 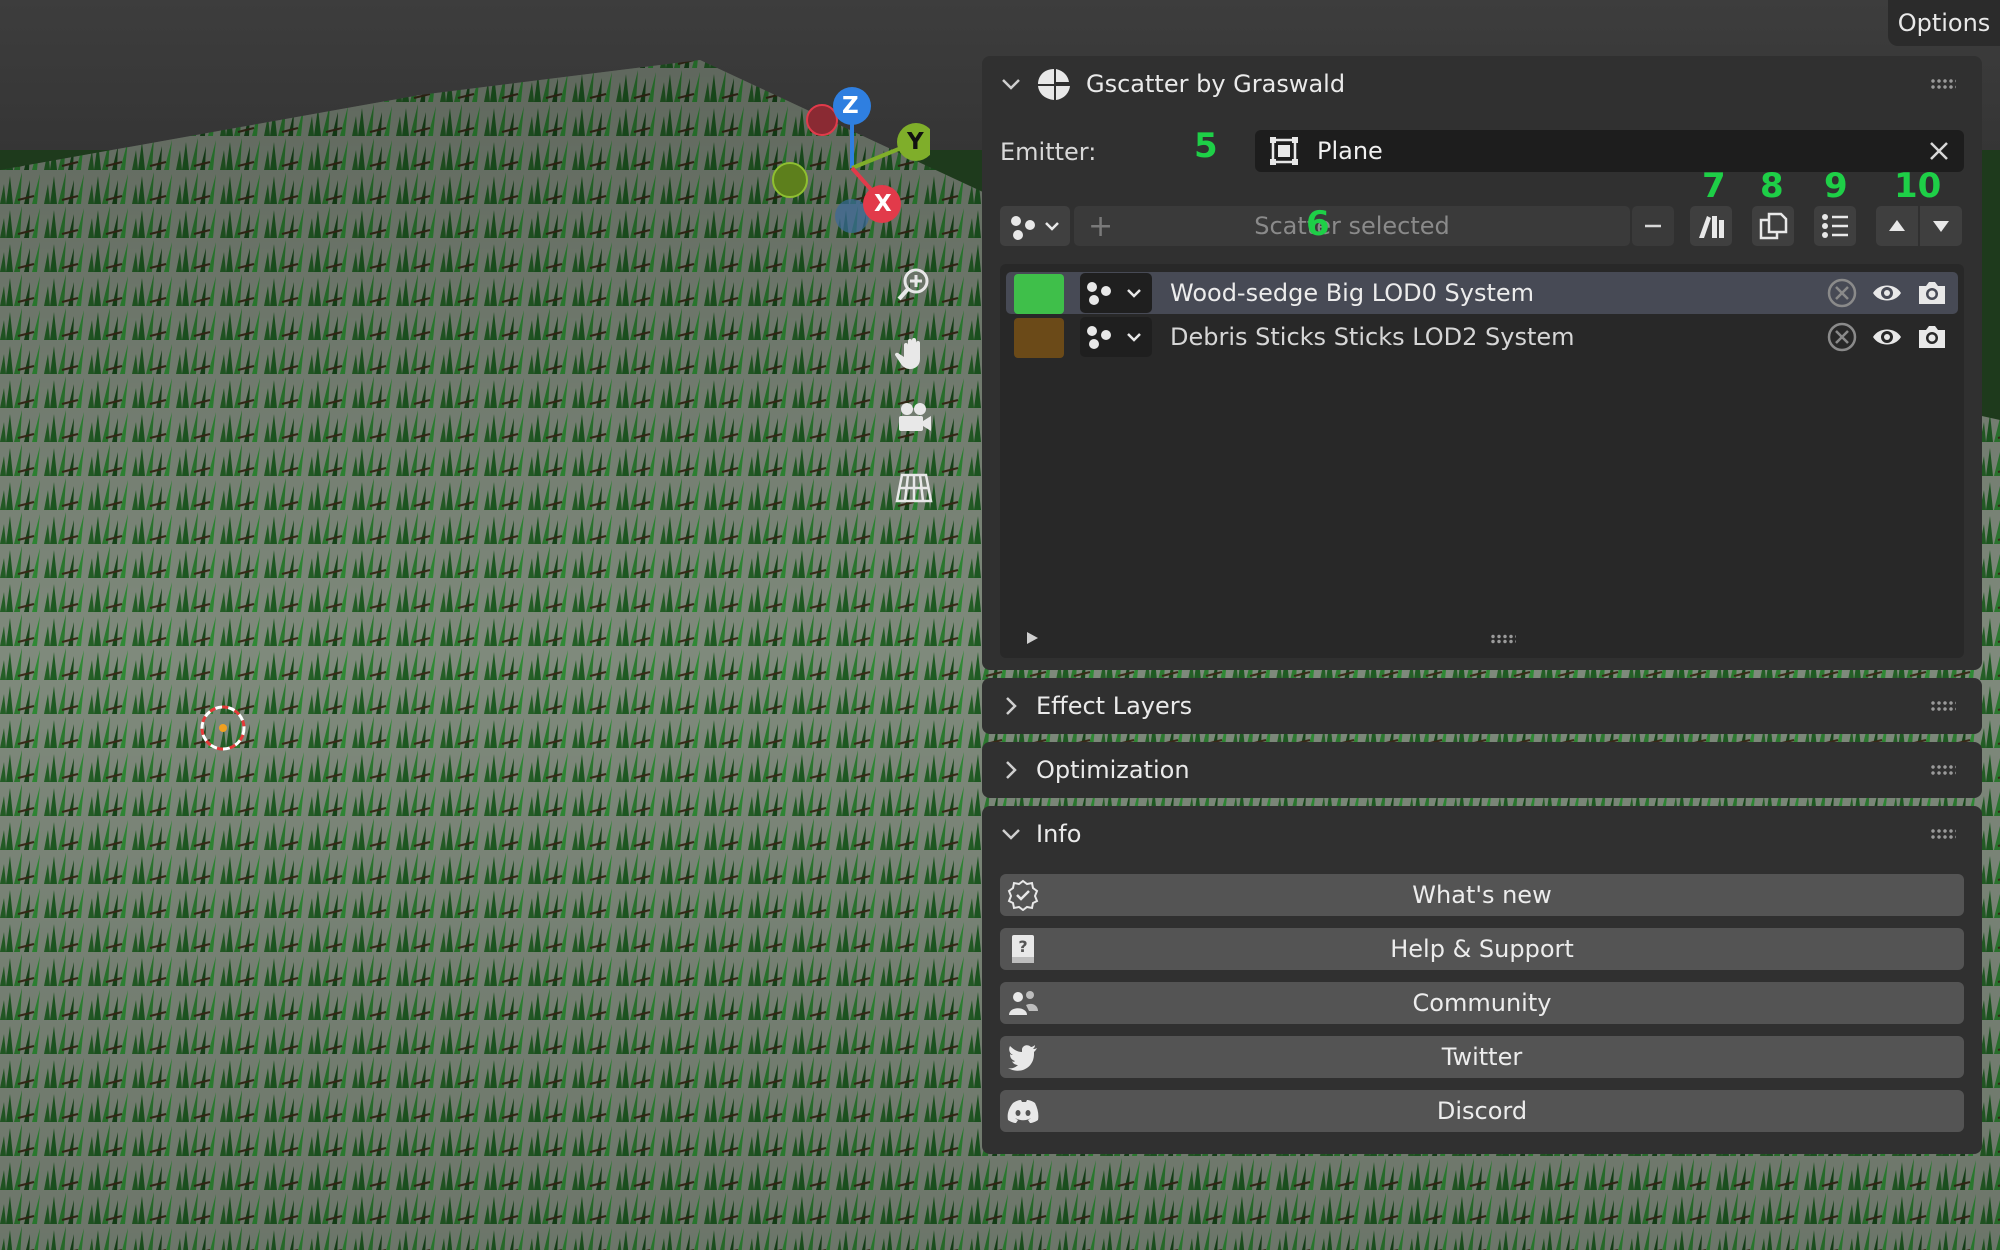 I want to click on scatter-selected-label: Scatter selected, so click(x=1352, y=226).